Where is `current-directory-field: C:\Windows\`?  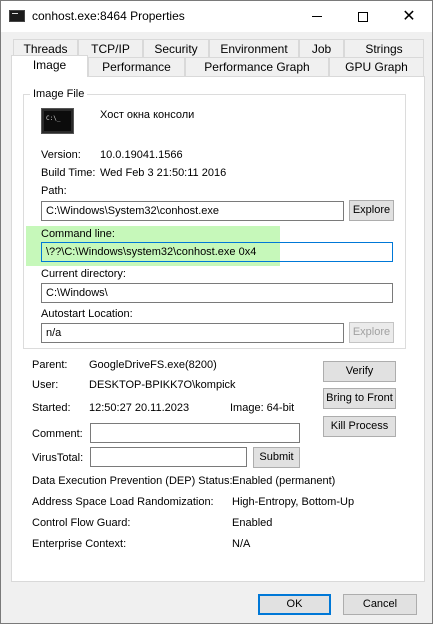
current-directory-field: C:\Windows\ is located at coordinates (217, 293).